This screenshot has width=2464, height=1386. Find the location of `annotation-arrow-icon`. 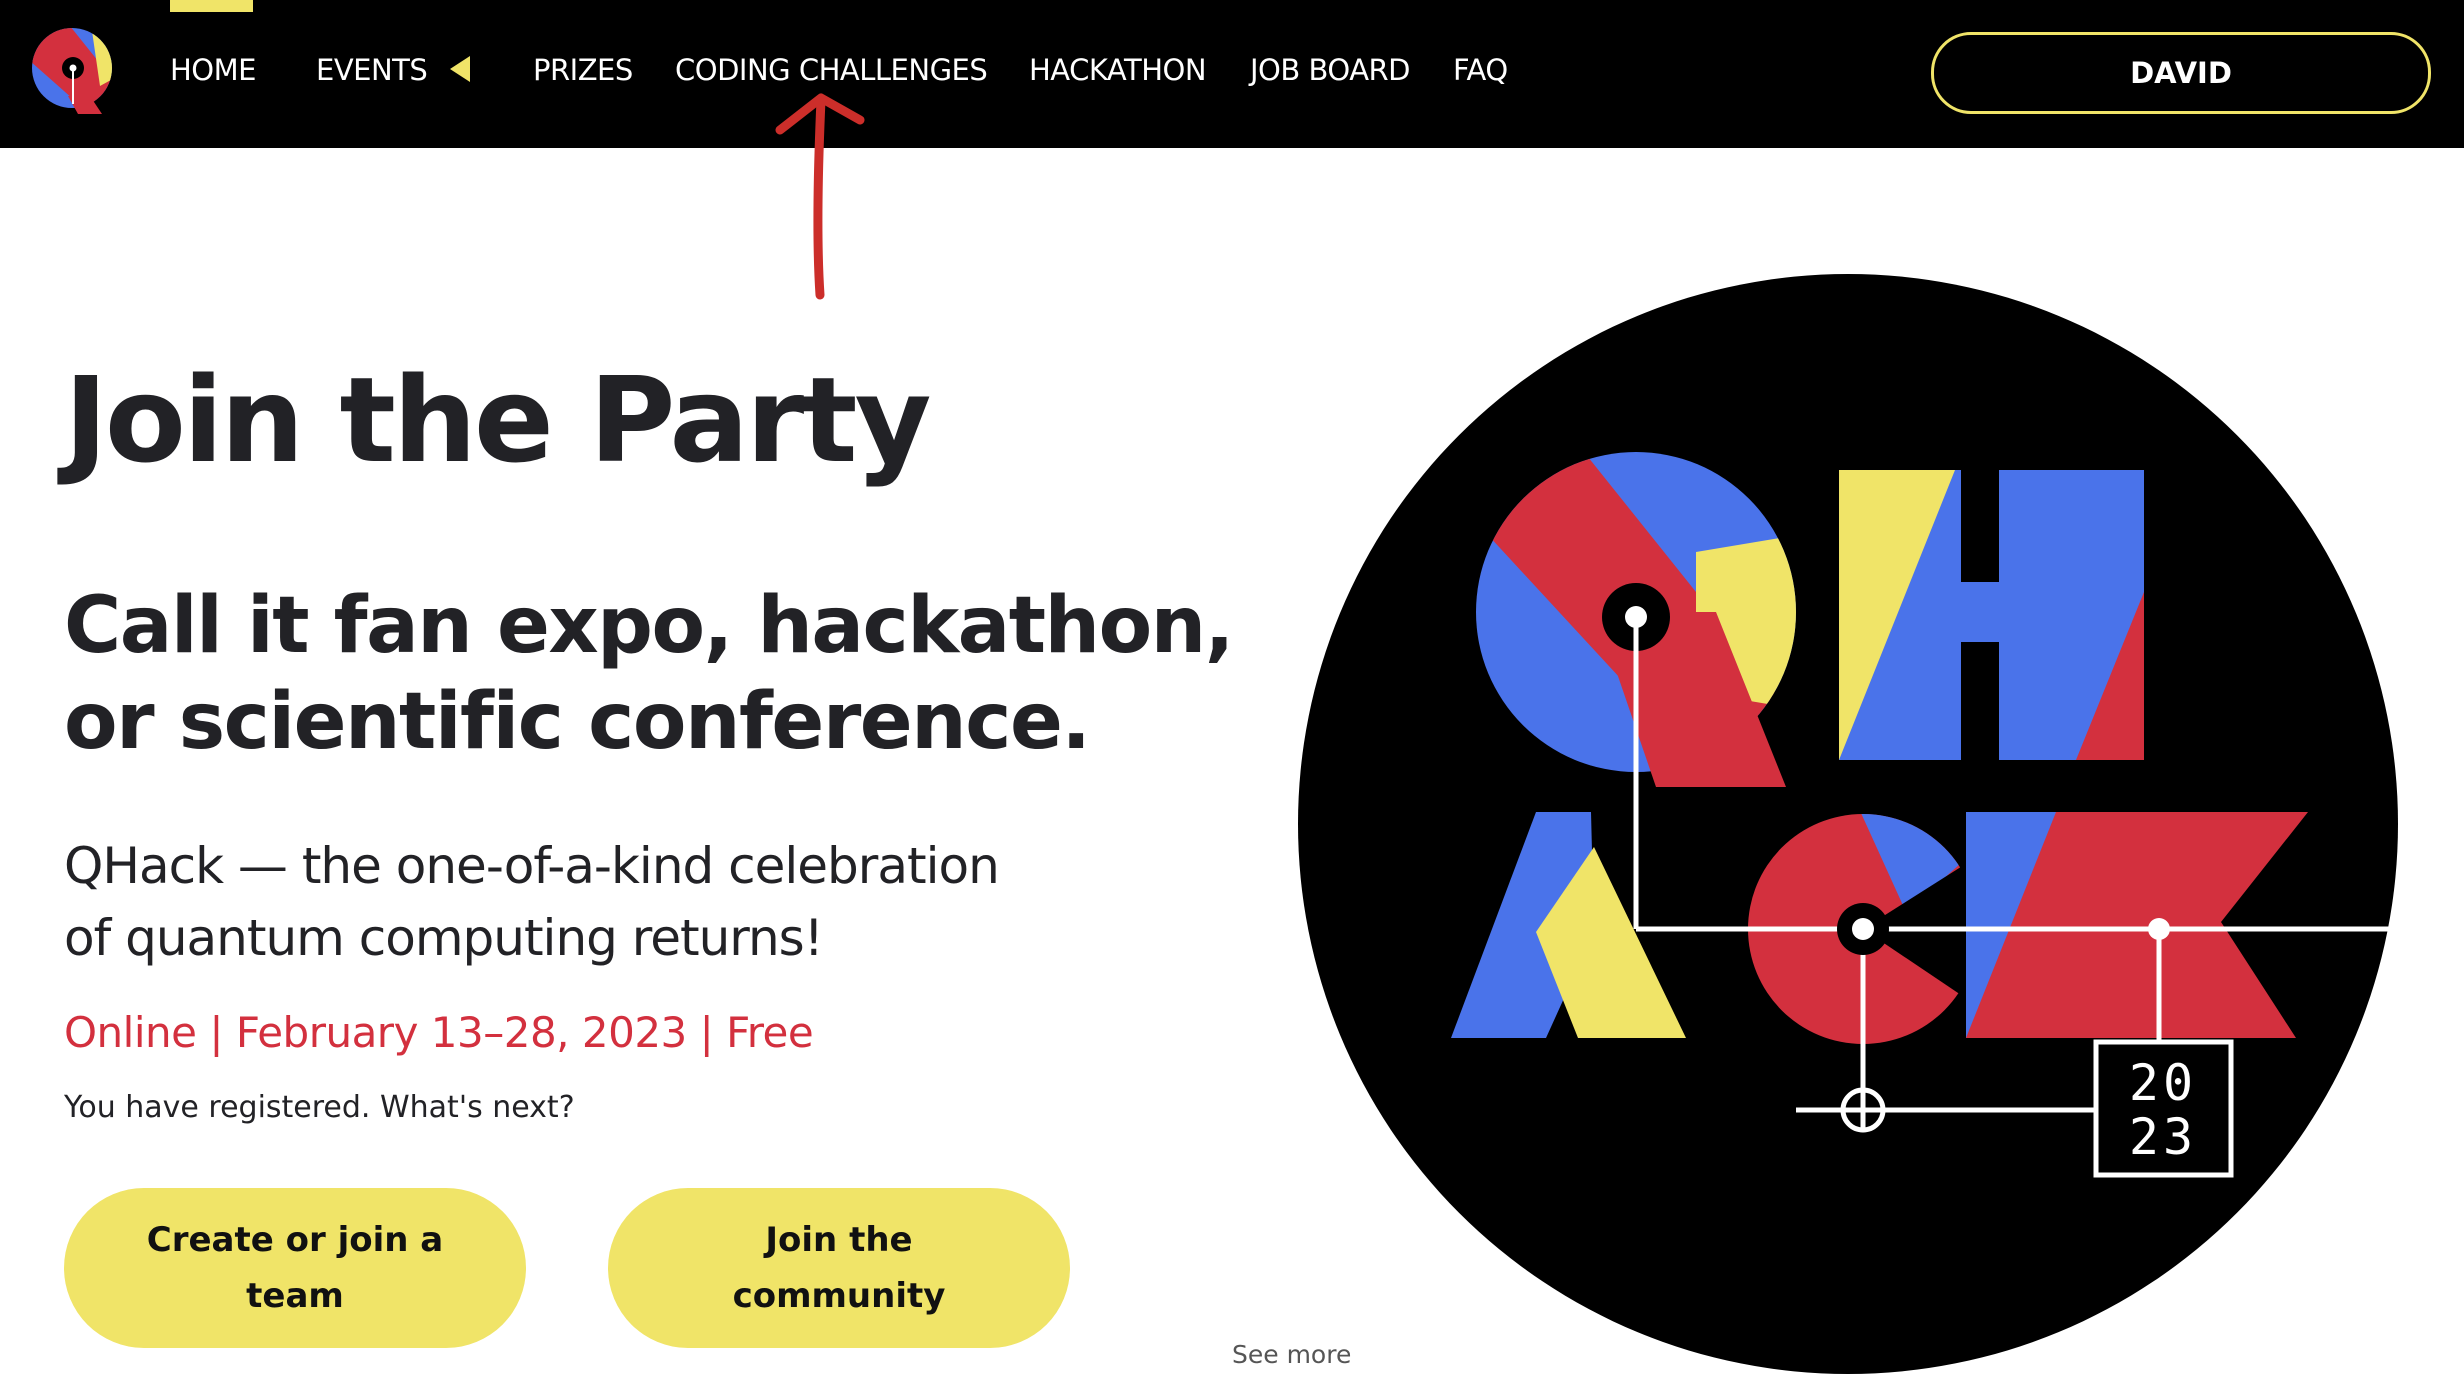

annotation-arrow-icon is located at coordinates (820, 196).